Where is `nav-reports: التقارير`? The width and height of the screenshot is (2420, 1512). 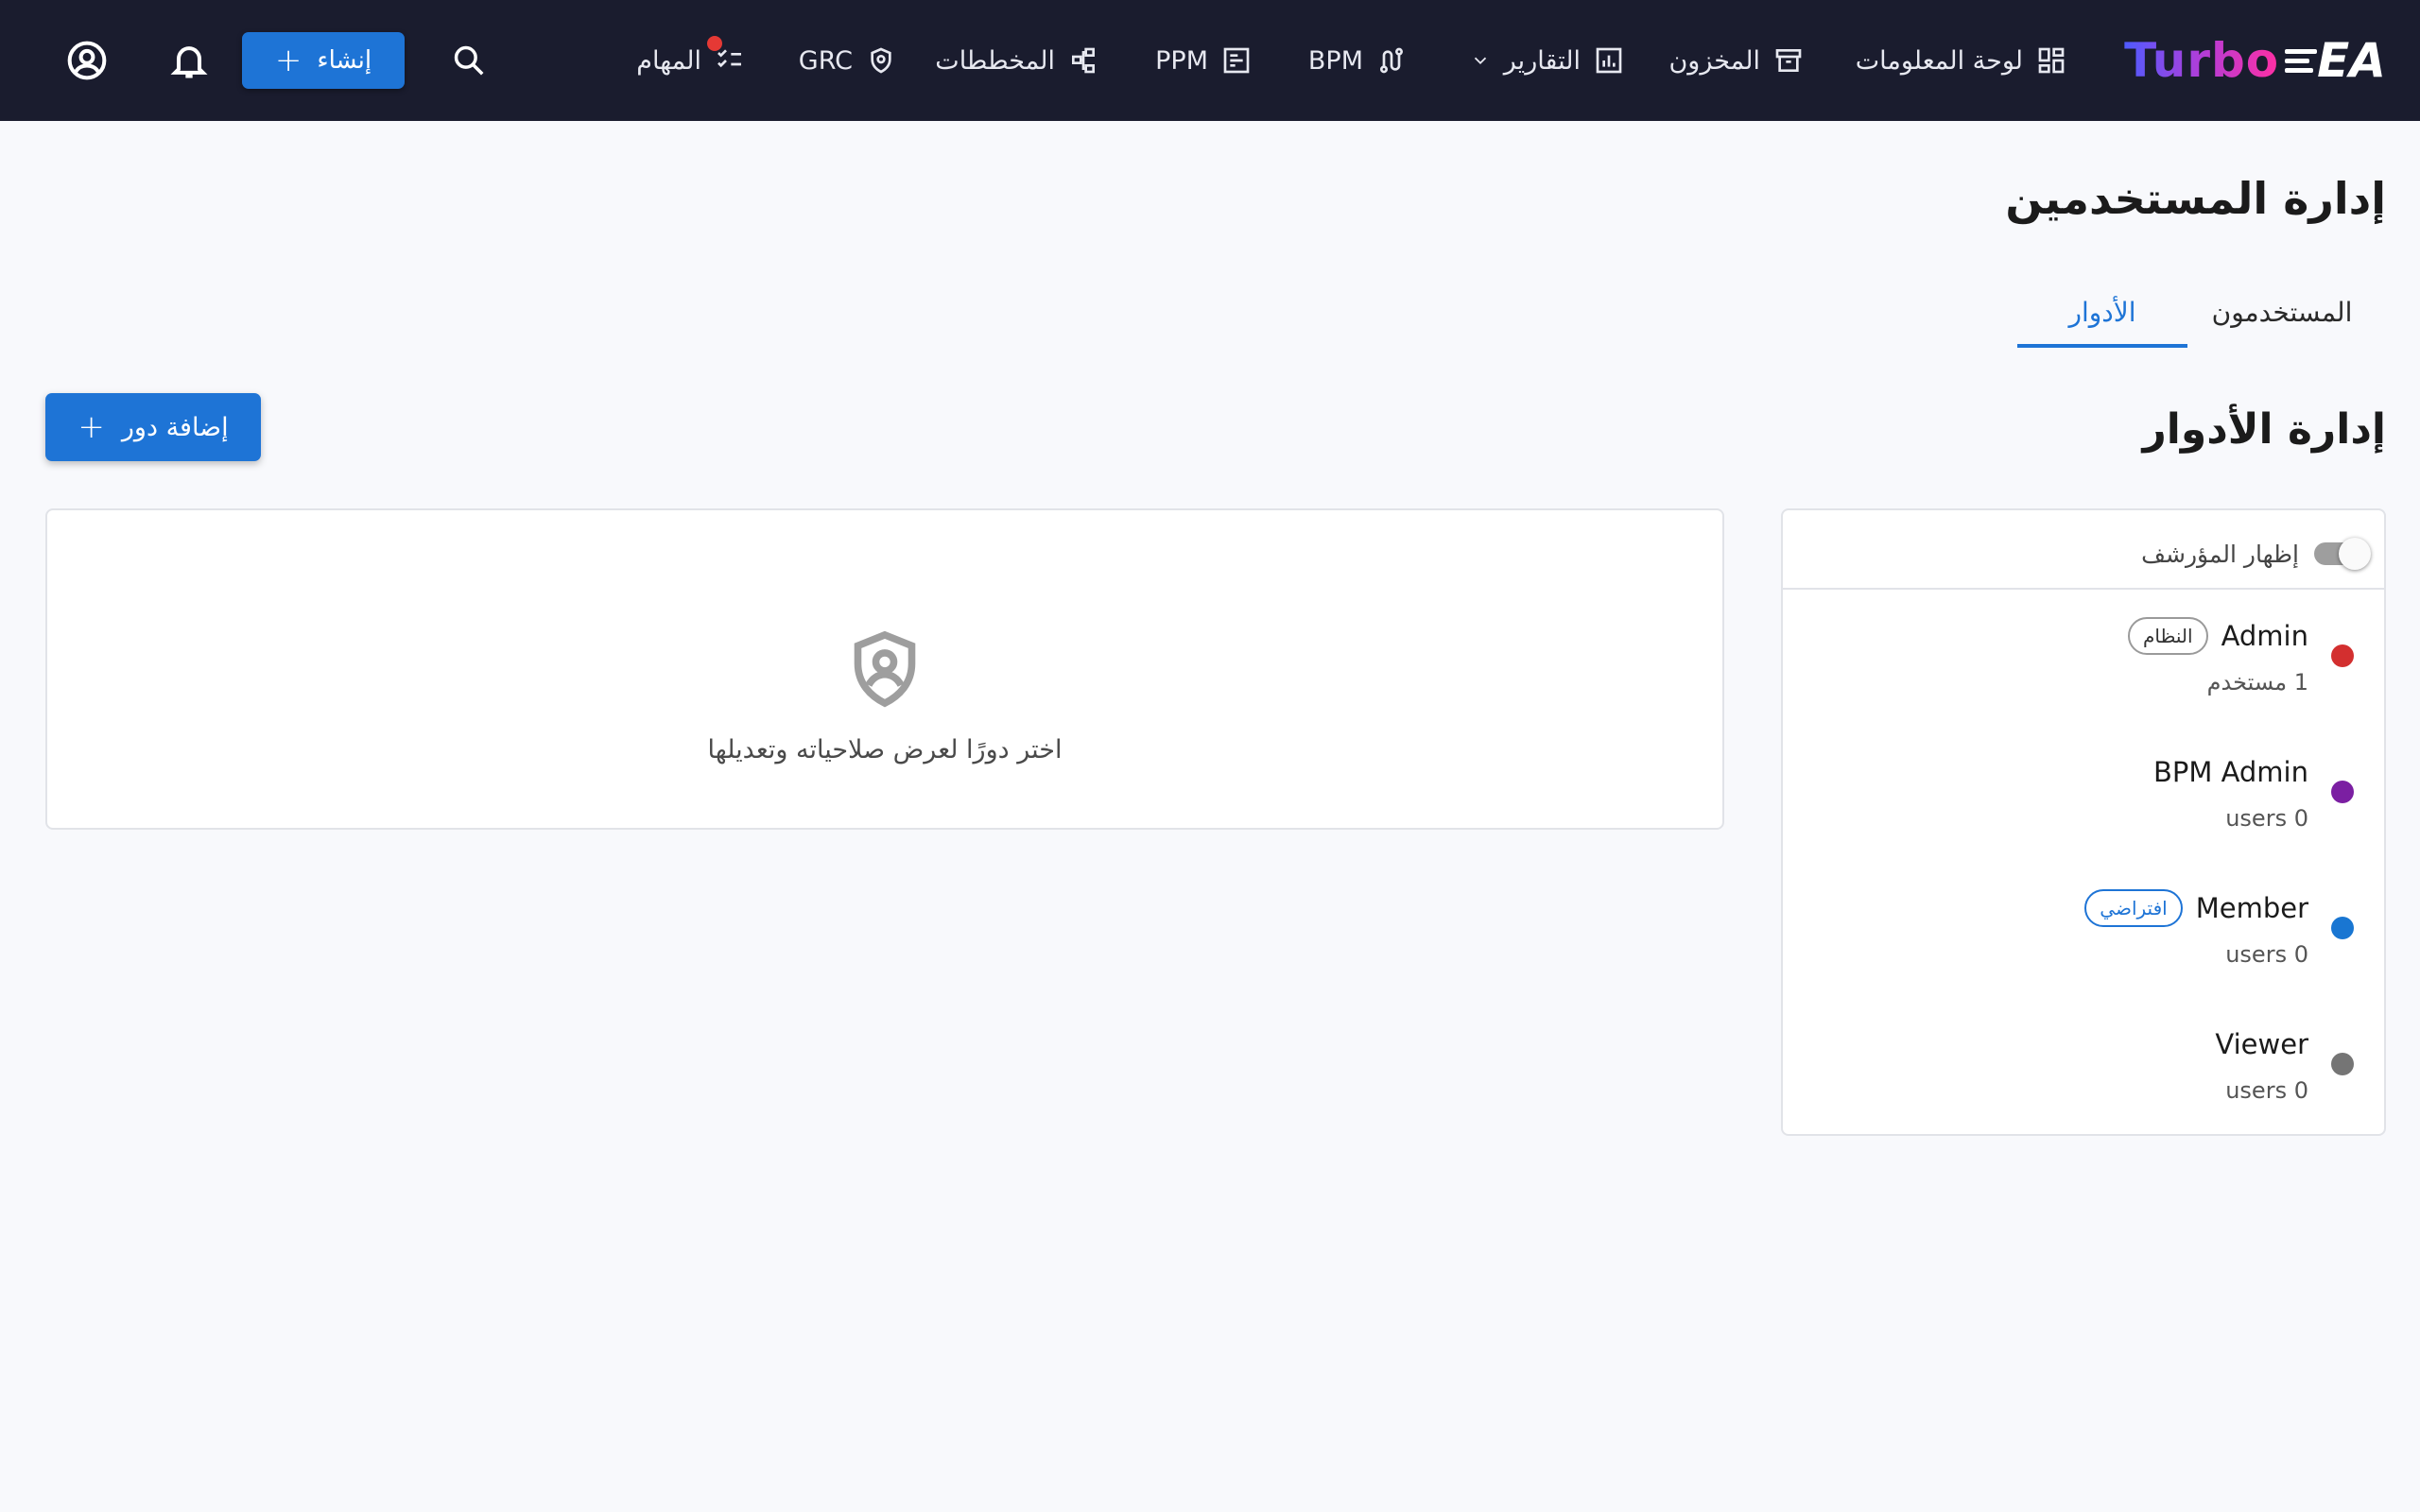
nav-reports: التقارير is located at coordinates (1547, 60).